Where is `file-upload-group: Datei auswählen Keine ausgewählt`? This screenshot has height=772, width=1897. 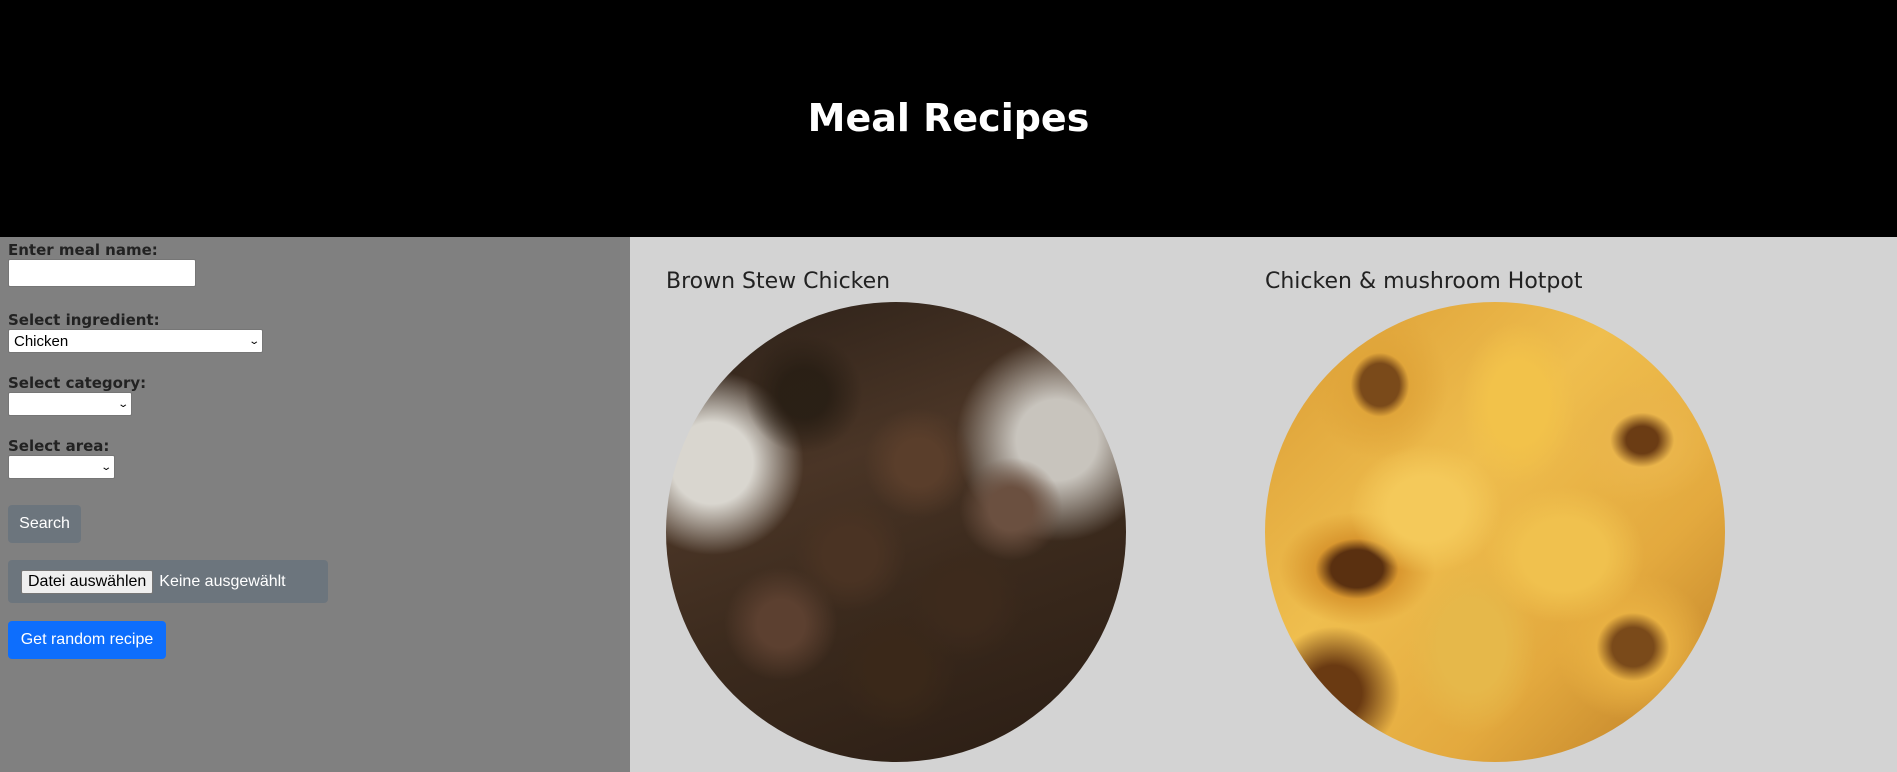 file-upload-group: Datei auswählen Keine ausgewählt is located at coordinates (168, 581).